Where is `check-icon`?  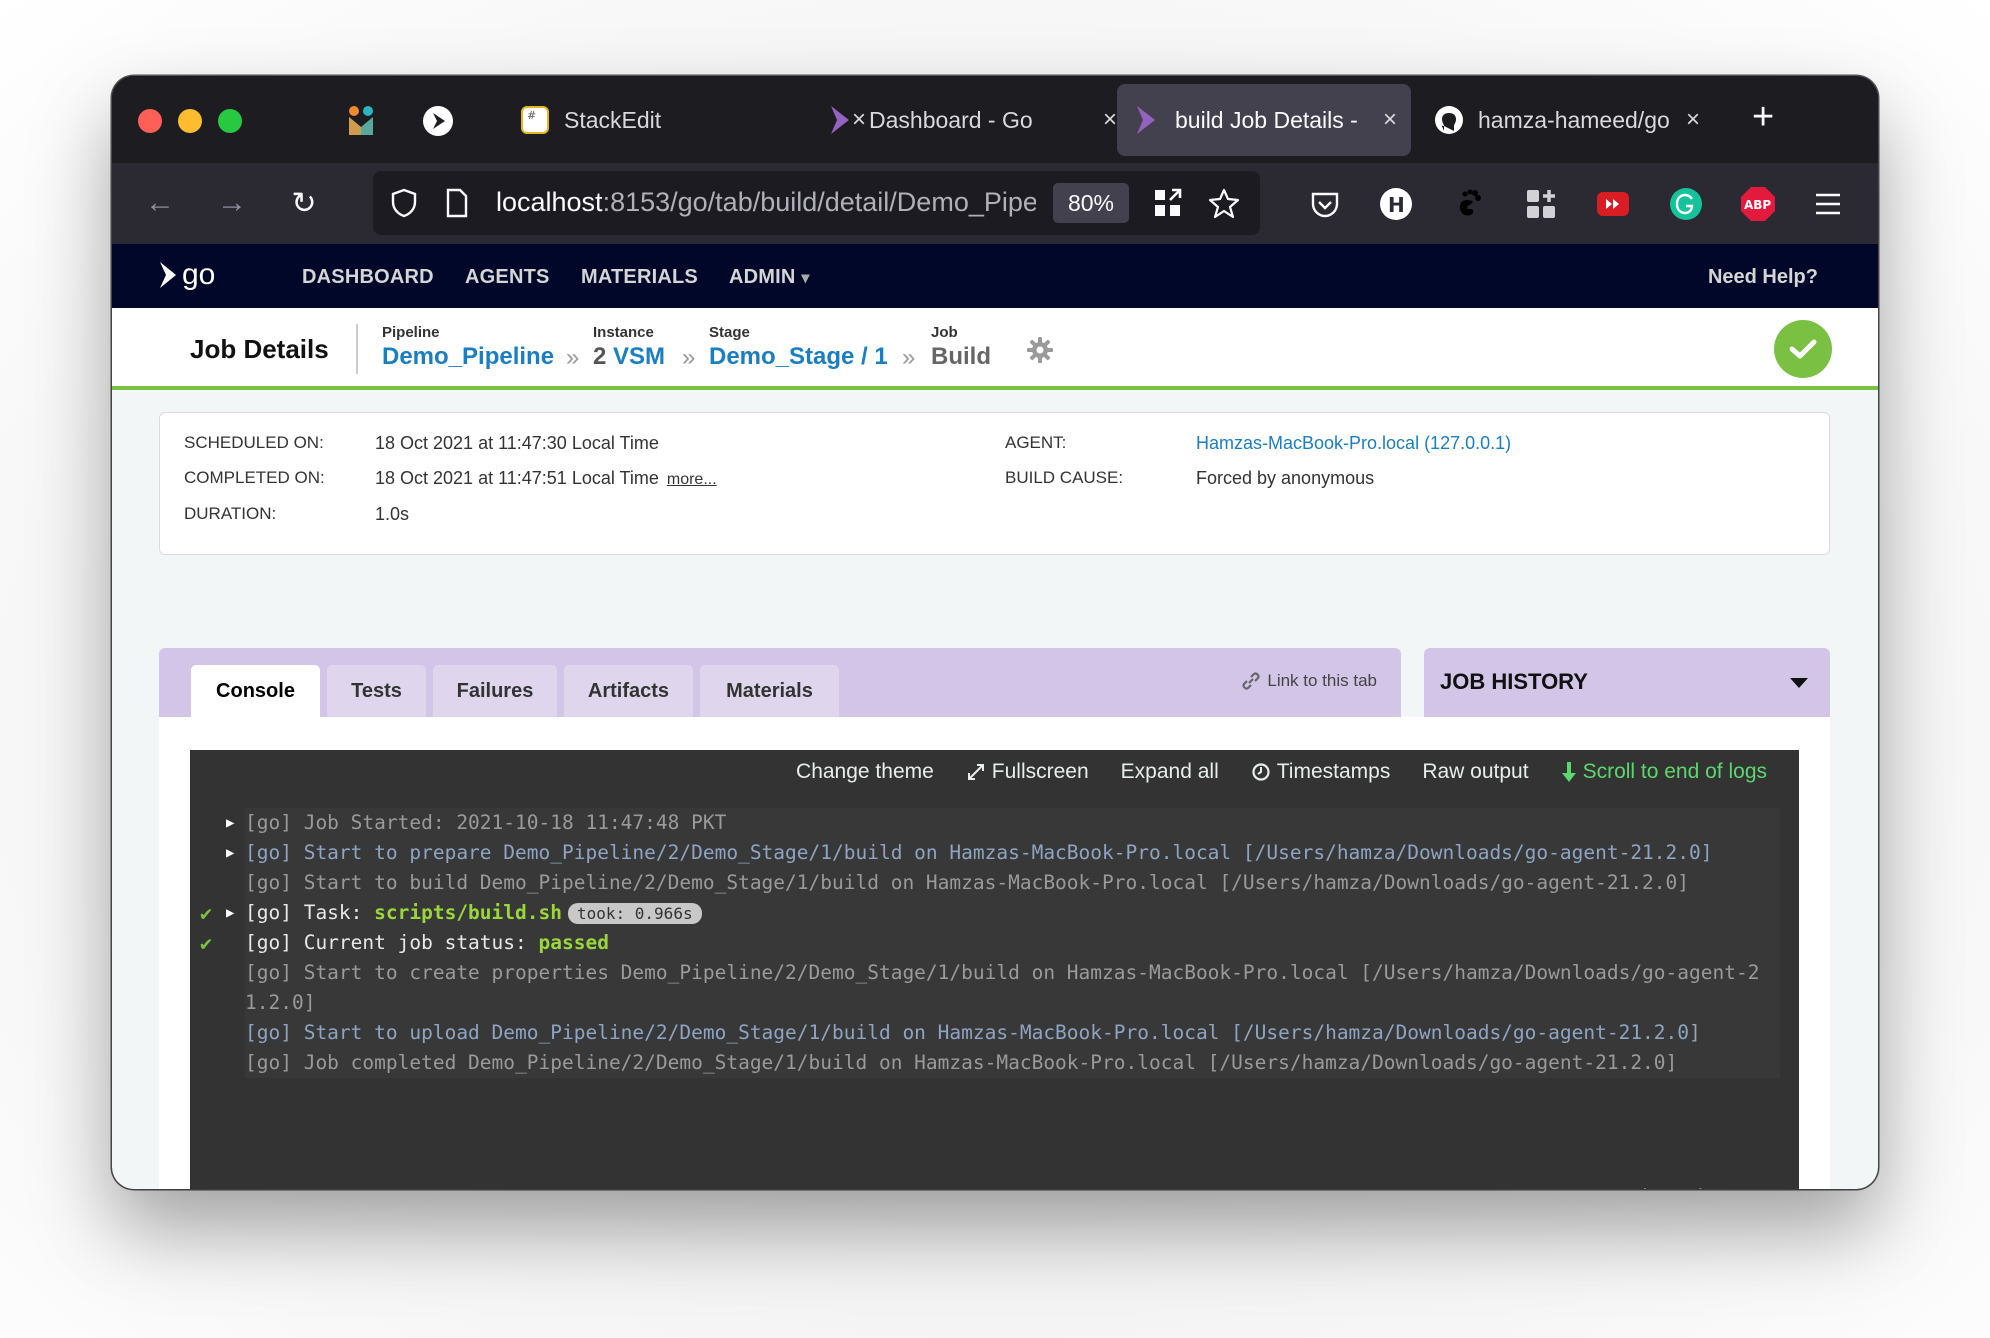 check-icon is located at coordinates (1803, 349).